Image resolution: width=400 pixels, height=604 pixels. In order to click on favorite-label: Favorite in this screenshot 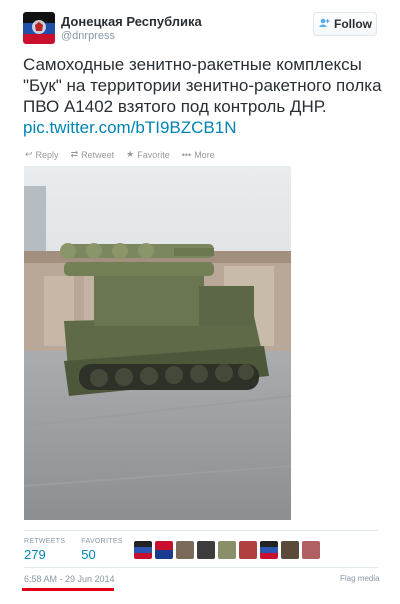, I will do `click(153, 154)`.